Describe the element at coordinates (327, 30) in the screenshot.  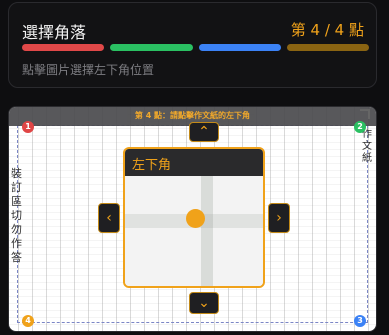
I see `step-counter: 第 4 / 4 點` at that location.